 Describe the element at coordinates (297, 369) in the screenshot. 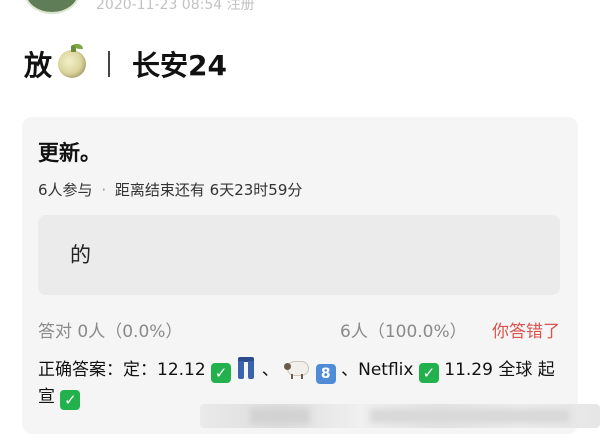

I see `sheep-icon` at that location.